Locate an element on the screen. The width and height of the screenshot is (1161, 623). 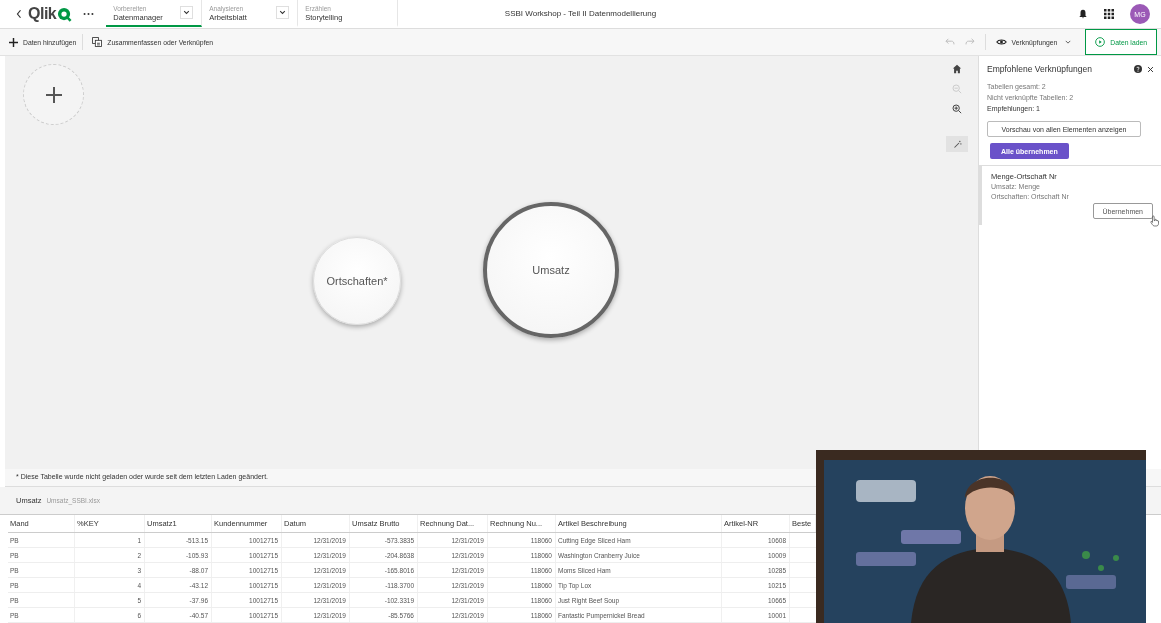
home-icon is located at coordinates (957, 69).